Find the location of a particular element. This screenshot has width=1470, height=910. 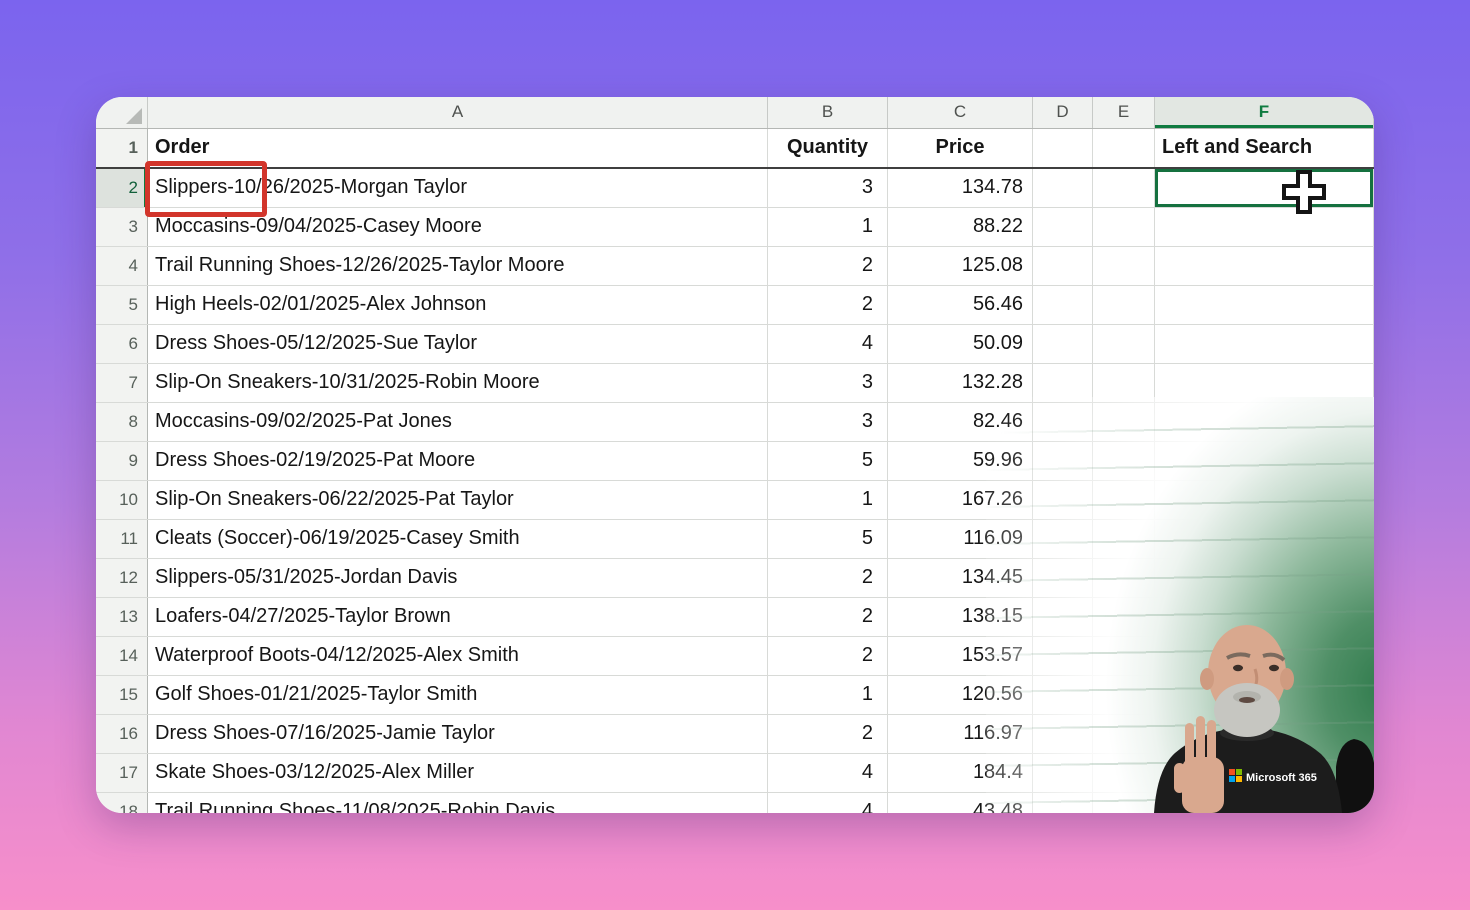

presenter-eye is located at coordinates (1238, 668).